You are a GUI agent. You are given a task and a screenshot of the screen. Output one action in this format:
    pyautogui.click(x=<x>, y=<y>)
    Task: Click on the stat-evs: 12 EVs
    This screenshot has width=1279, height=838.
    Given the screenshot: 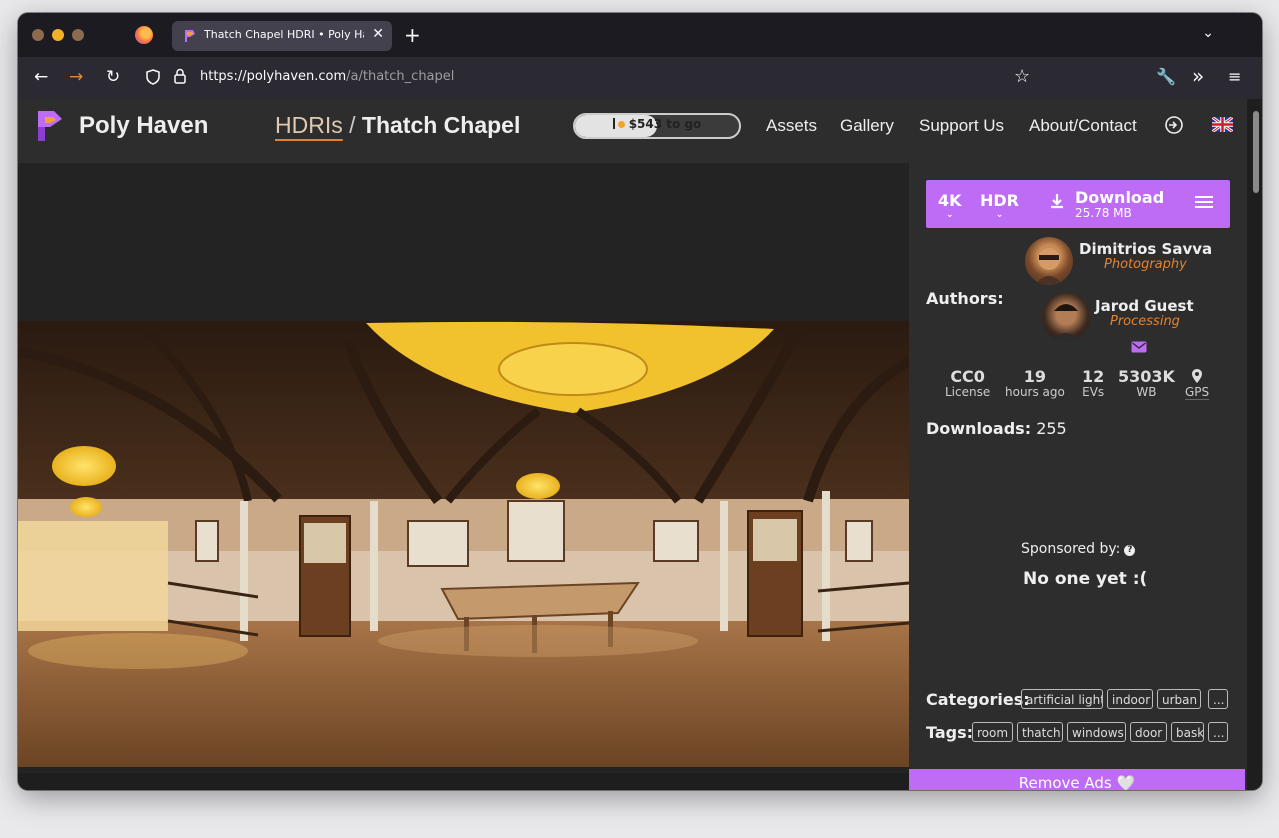 What is the action you would take?
    pyautogui.click(x=1093, y=383)
    